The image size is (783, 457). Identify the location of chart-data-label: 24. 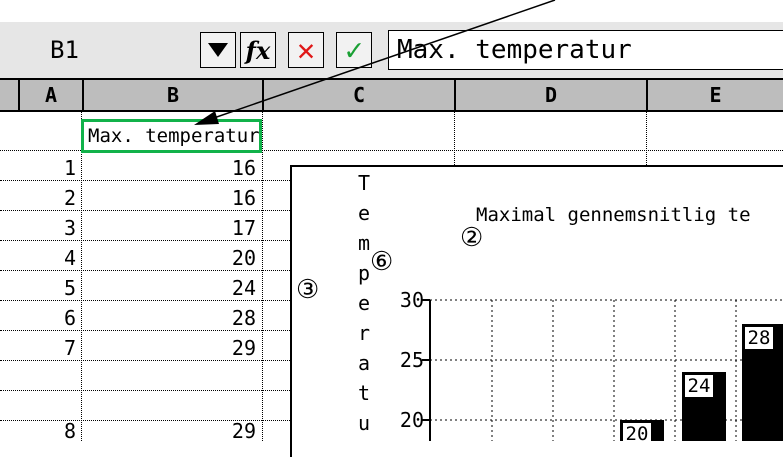
(699, 386).